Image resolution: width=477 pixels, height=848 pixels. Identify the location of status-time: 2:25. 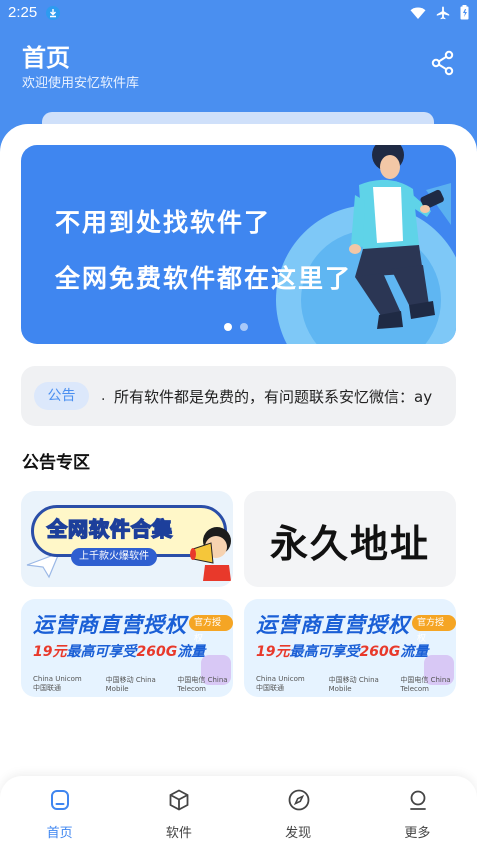
(23, 12).